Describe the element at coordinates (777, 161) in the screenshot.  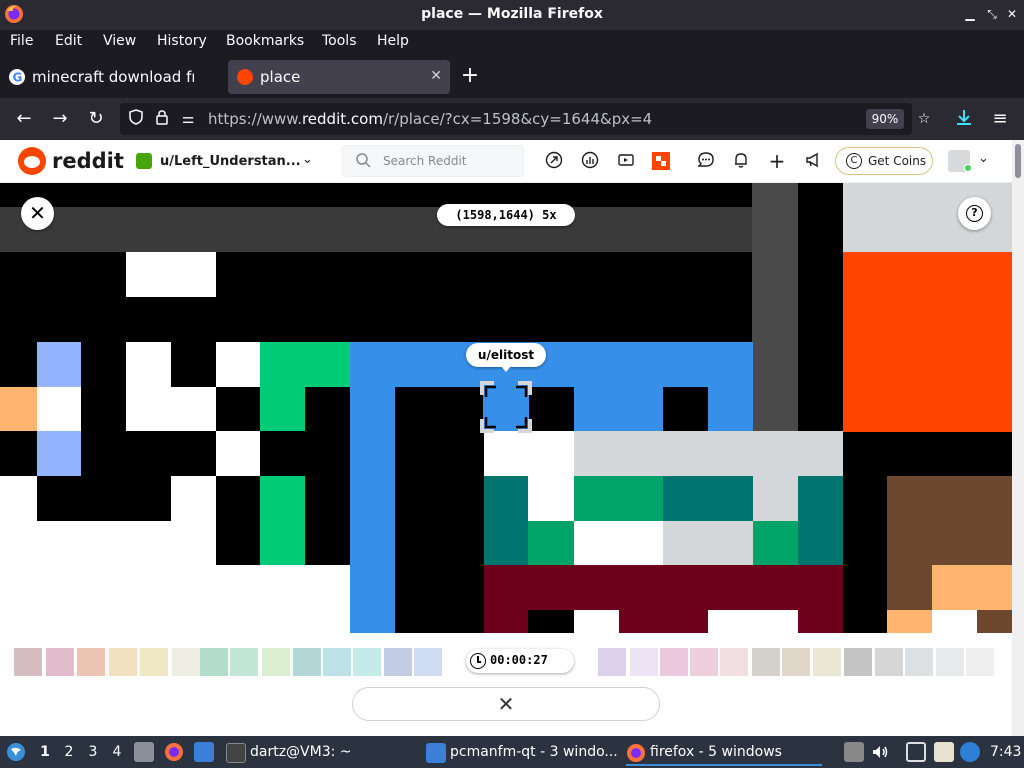
I see `create-post-icon: +` at that location.